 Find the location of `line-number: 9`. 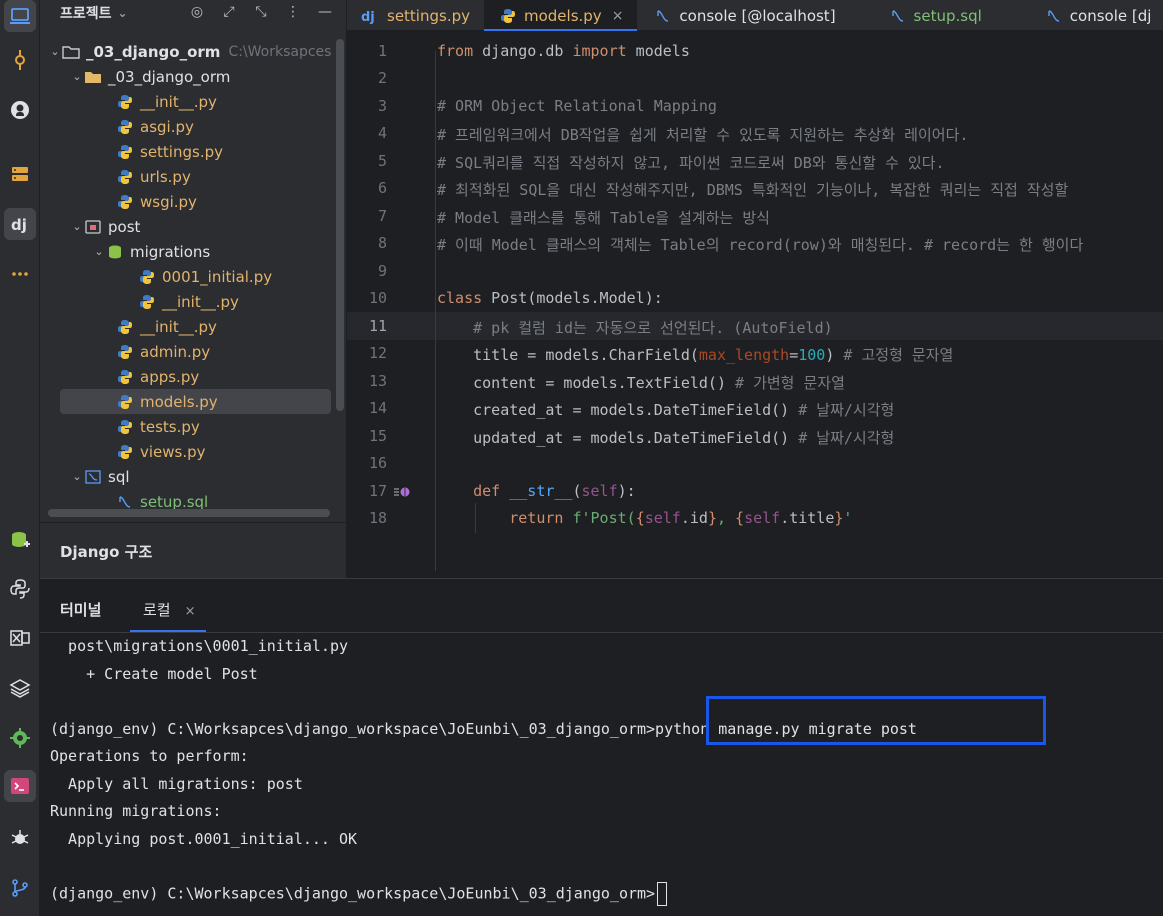

line-number: 9 is located at coordinates (382, 271).